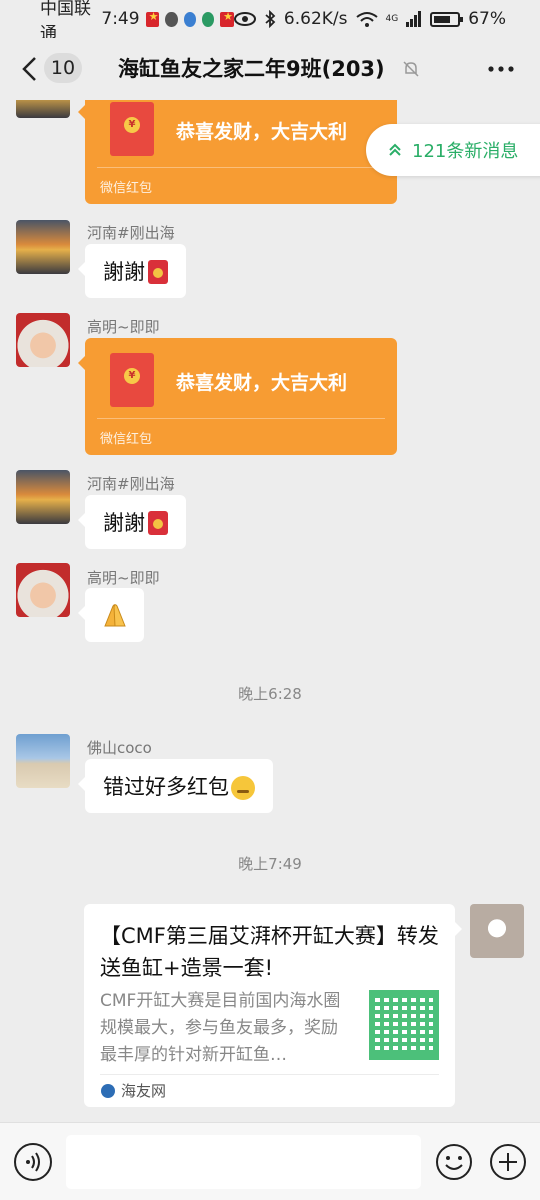  What do you see at coordinates (270, 694) in the screenshot?
I see `timestamp: 晚上6:28` at bounding box center [270, 694].